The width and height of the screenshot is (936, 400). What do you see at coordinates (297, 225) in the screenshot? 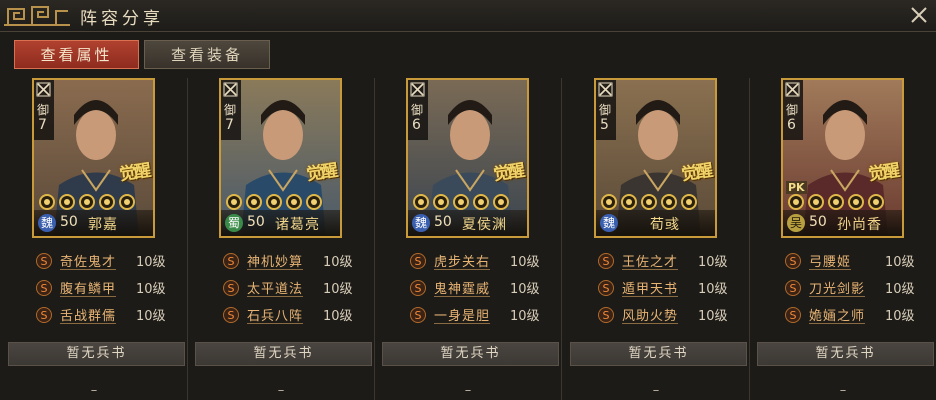
I see `hero-name: 诸葛亮` at bounding box center [297, 225].